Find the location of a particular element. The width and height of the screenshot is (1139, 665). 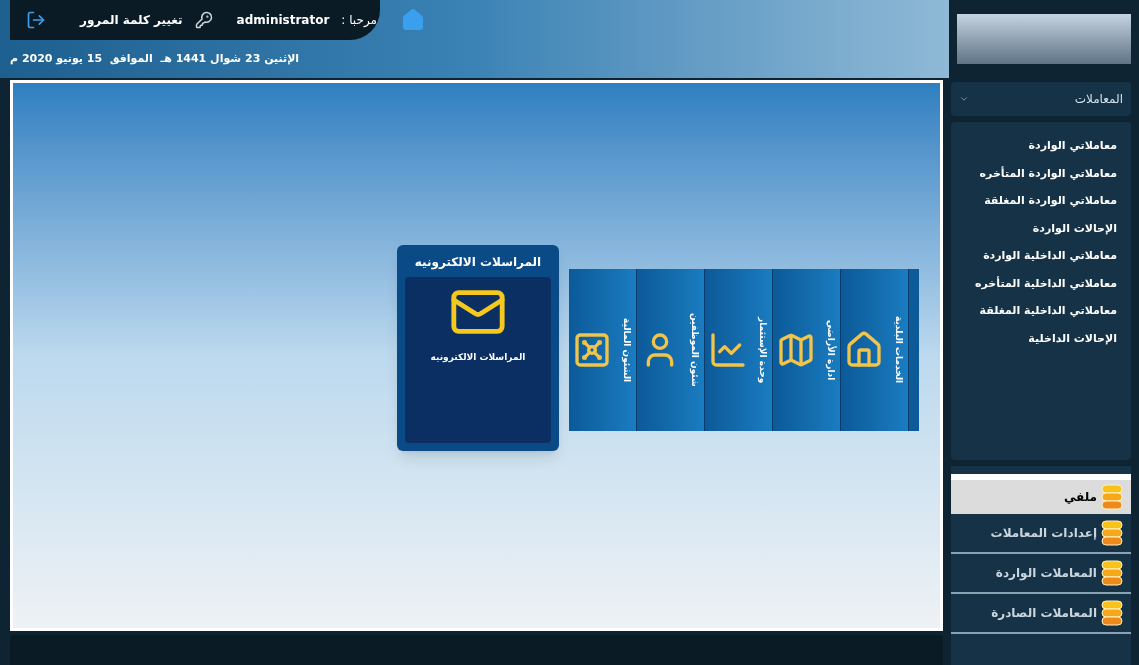

vault-icon is located at coordinates (592, 350).